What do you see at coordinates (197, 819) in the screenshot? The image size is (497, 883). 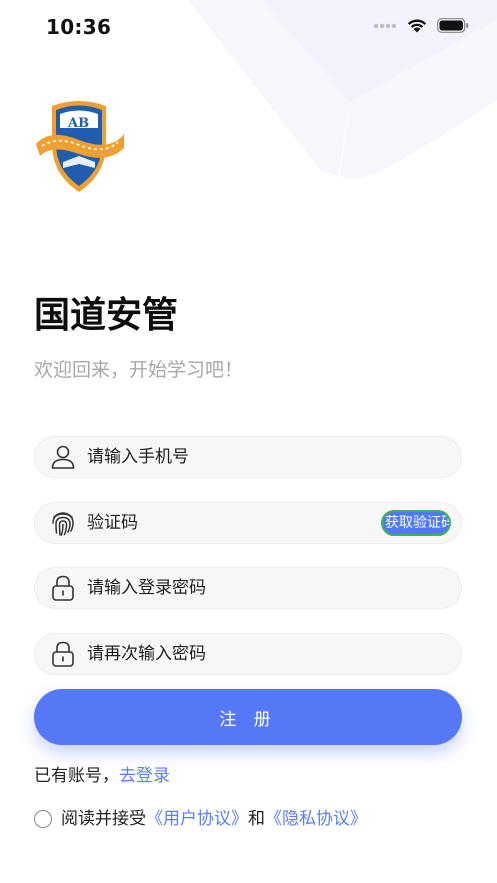 I see `user-agreement-link: 《用户协议》` at bounding box center [197, 819].